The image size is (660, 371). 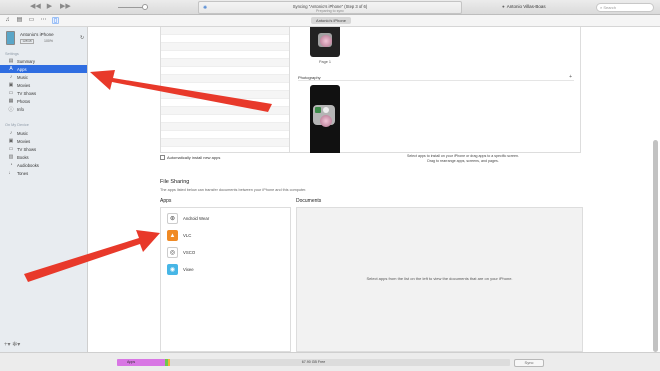 I want to click on capacity-footer: Apps 67.90 GB Free Sync, so click(x=330, y=361).